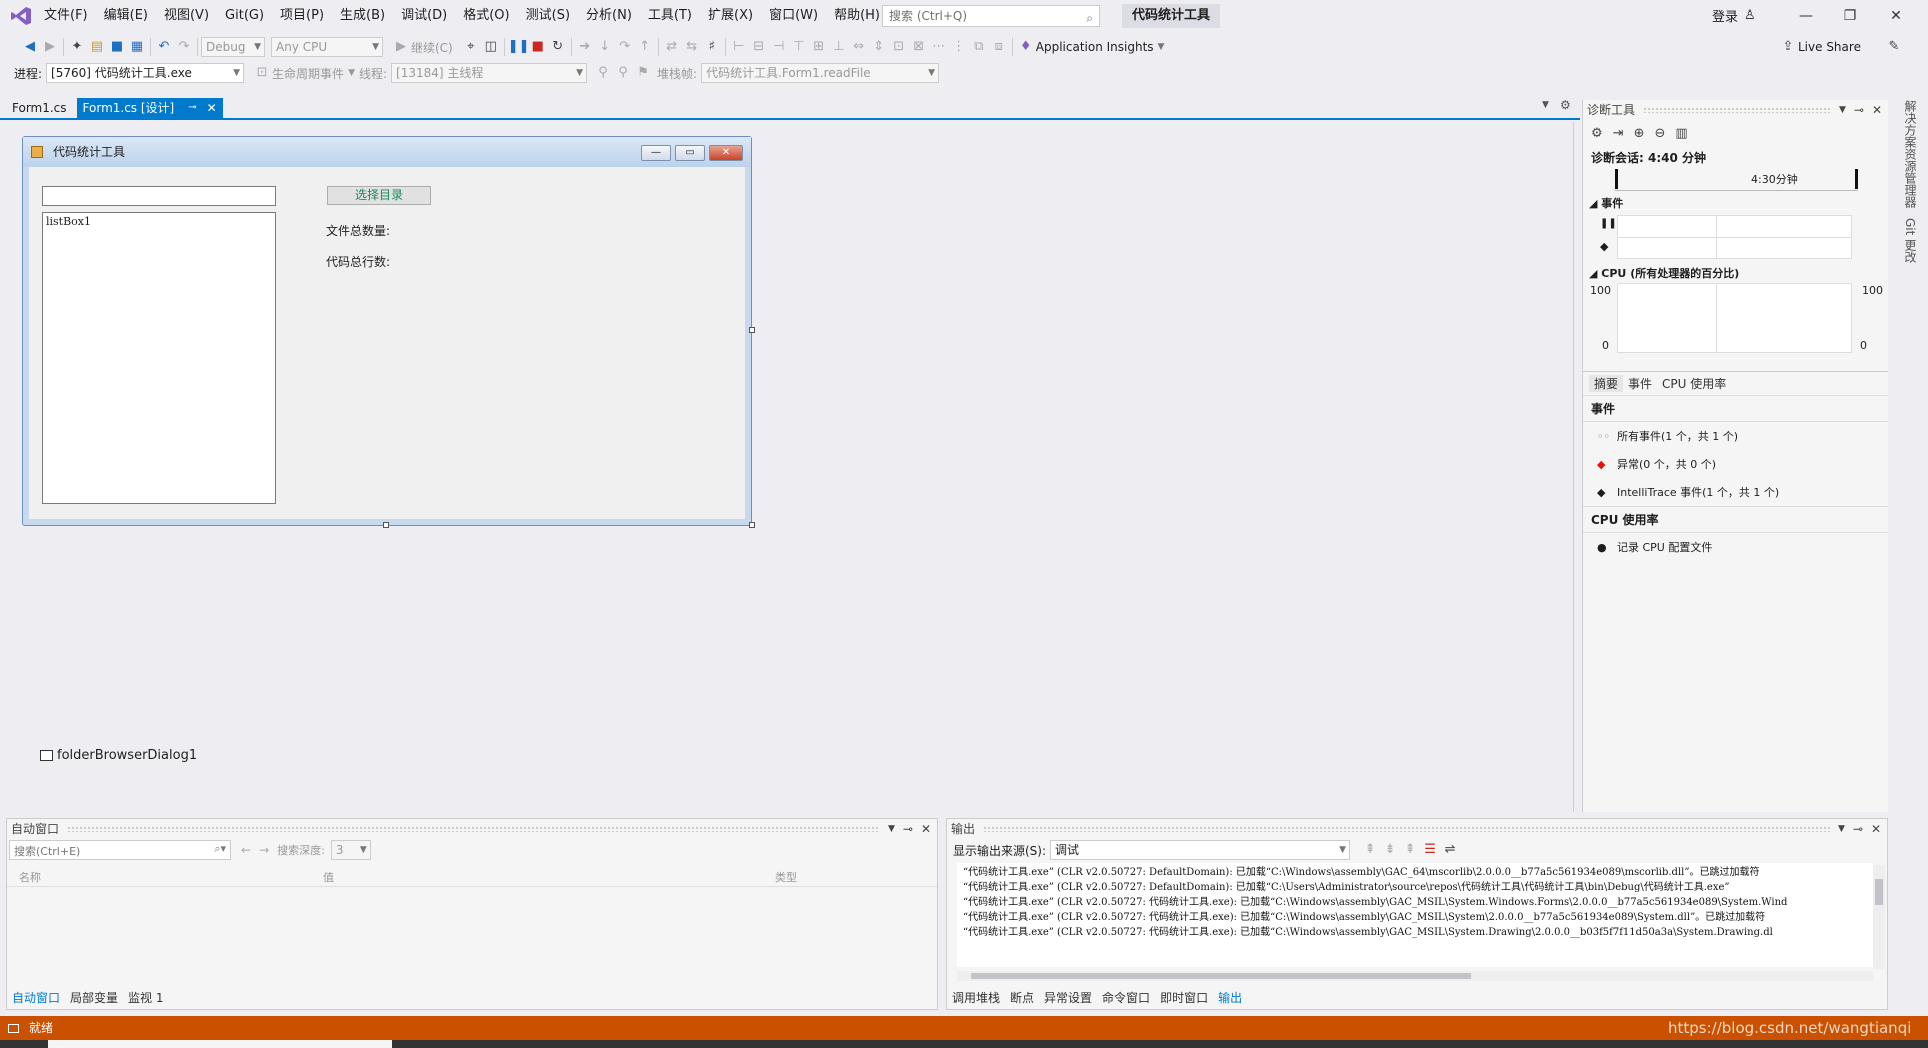  Describe the element at coordinates (1735, 492) in the screenshot. I see `event-item-intellitrace: ◆ IntelliTrace 事件(1 个，共 1 个)` at that location.